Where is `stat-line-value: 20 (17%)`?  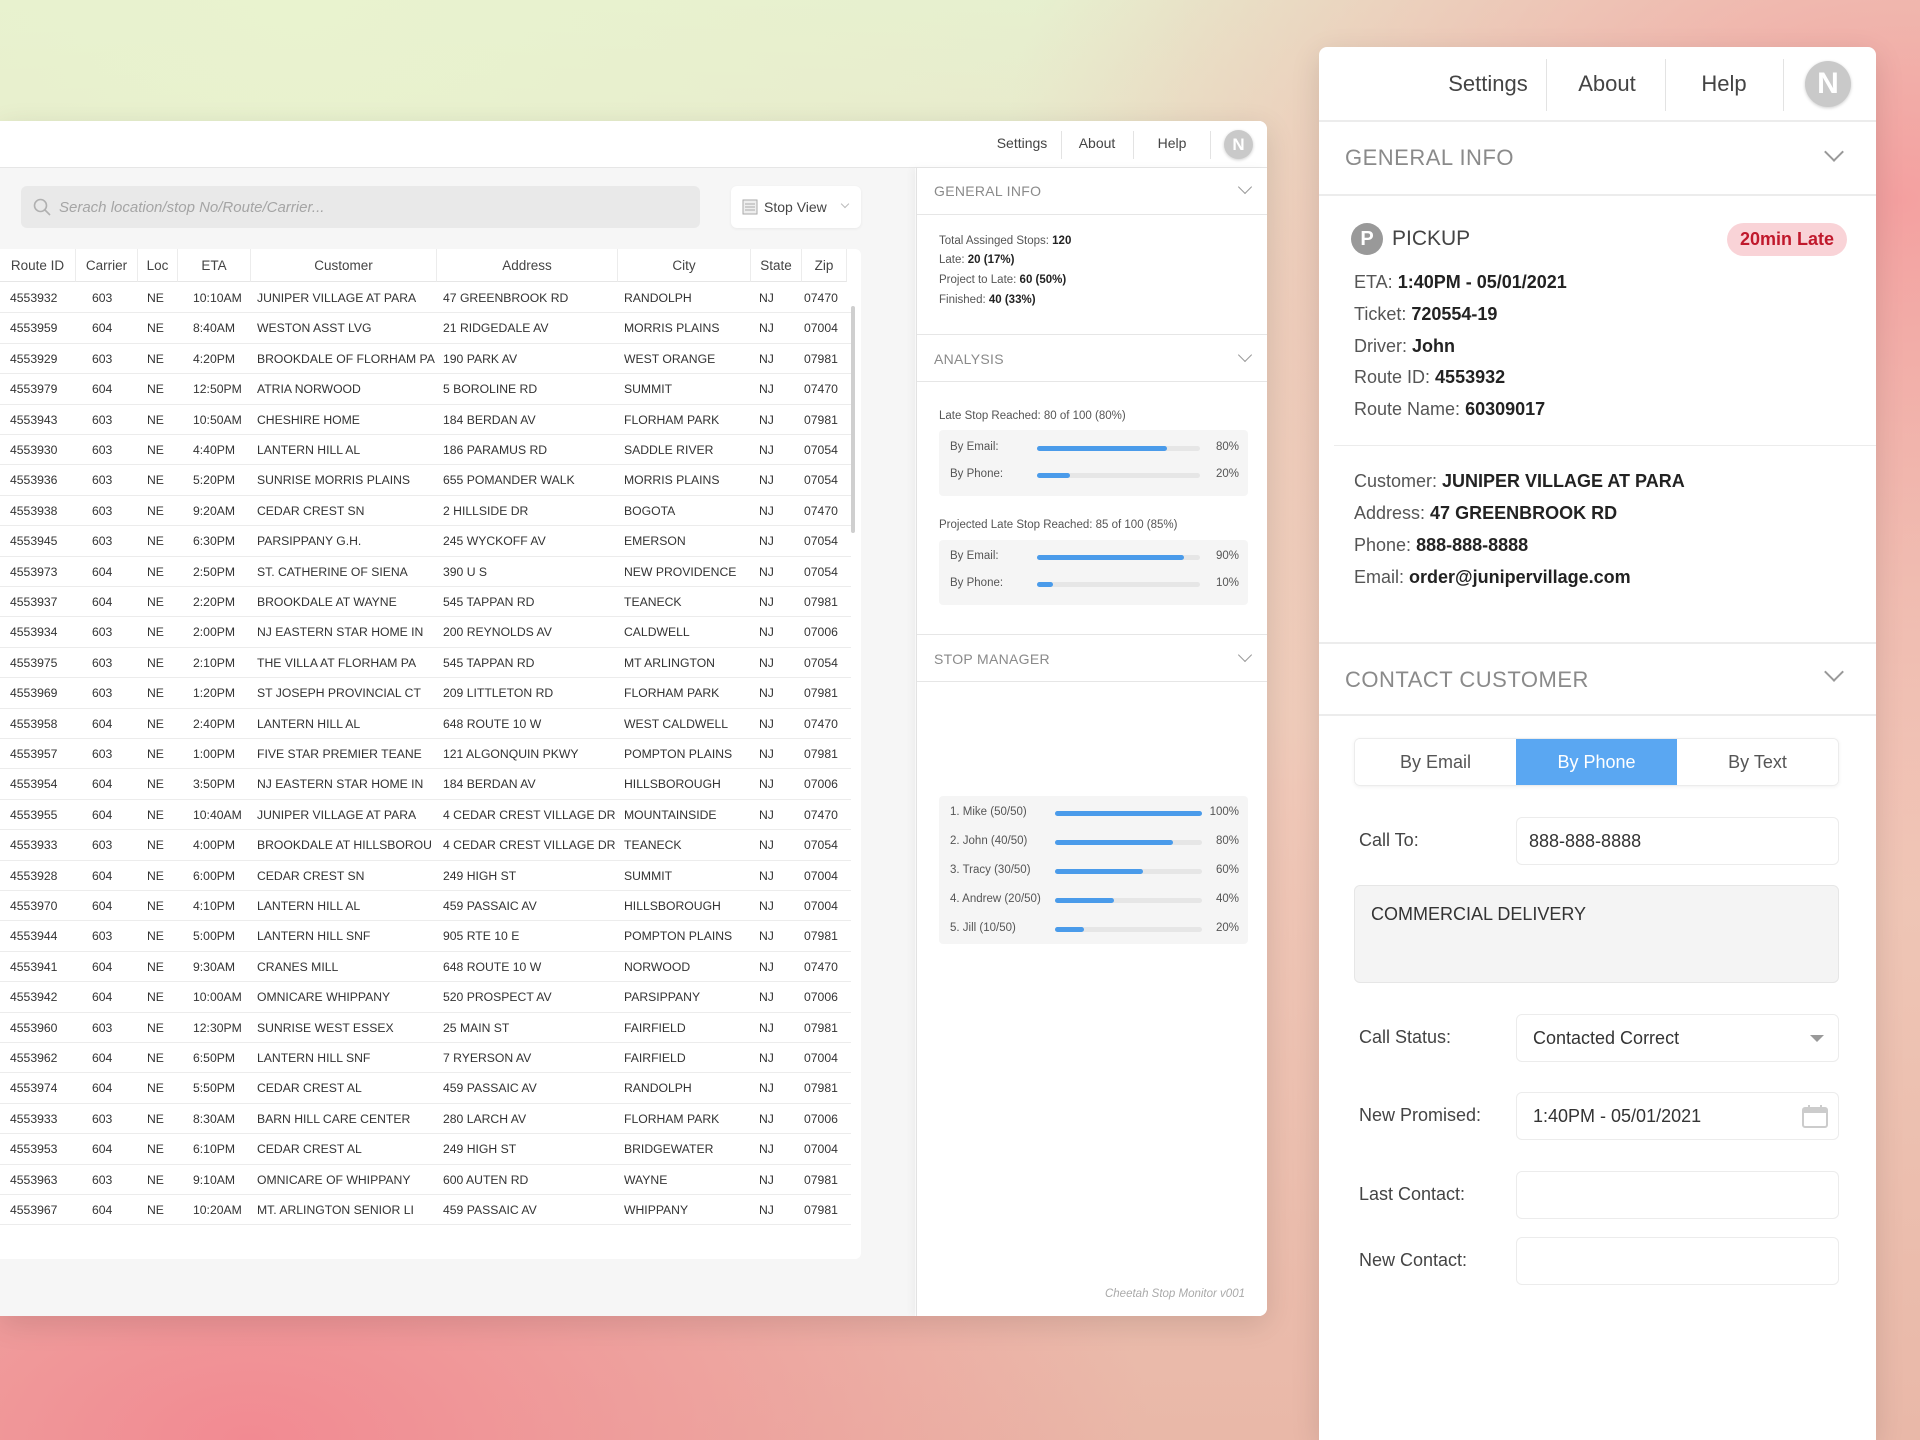
stat-line-value: 20 (17%) is located at coordinates (991, 260).